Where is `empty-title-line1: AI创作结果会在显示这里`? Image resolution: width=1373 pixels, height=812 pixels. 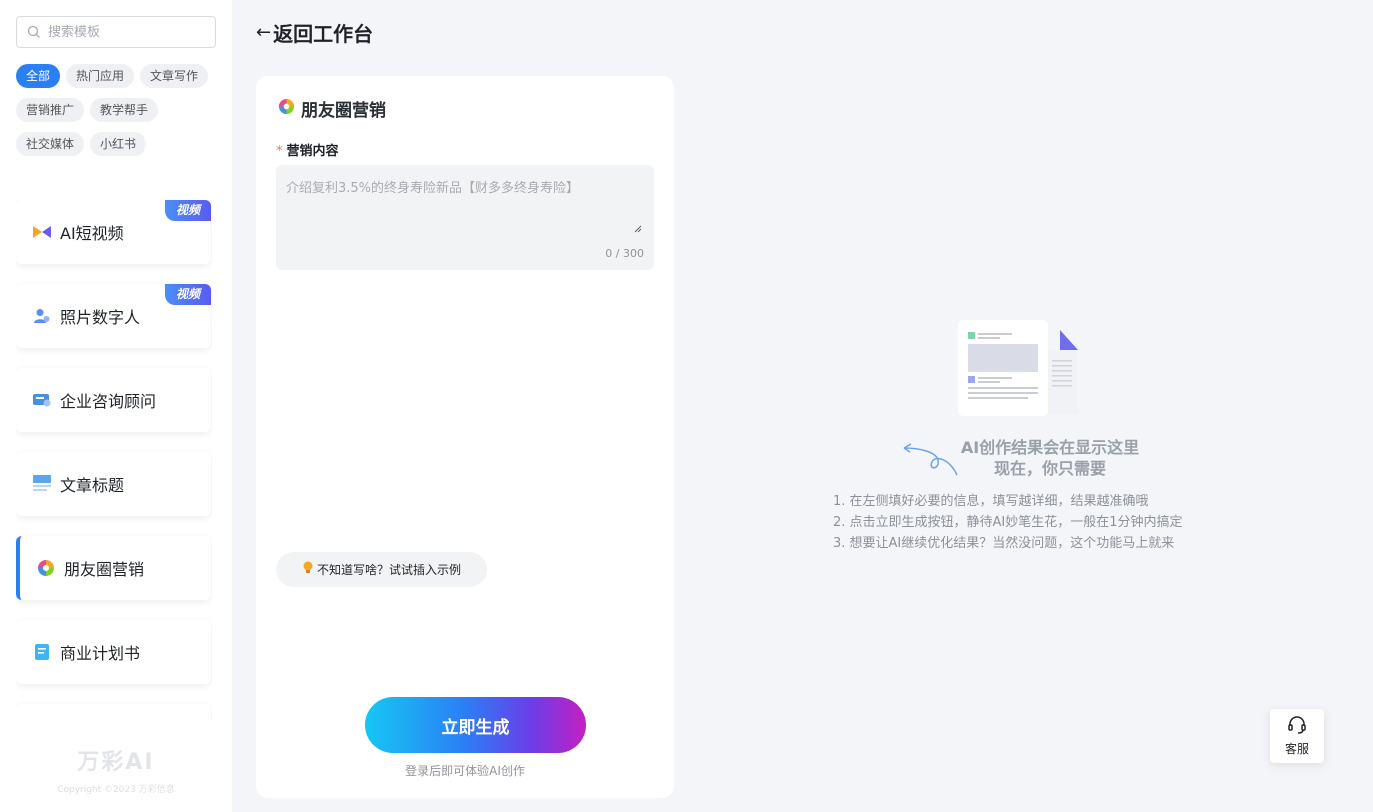 empty-title-line1: AI创作结果会在显示这里 is located at coordinates (1050, 447).